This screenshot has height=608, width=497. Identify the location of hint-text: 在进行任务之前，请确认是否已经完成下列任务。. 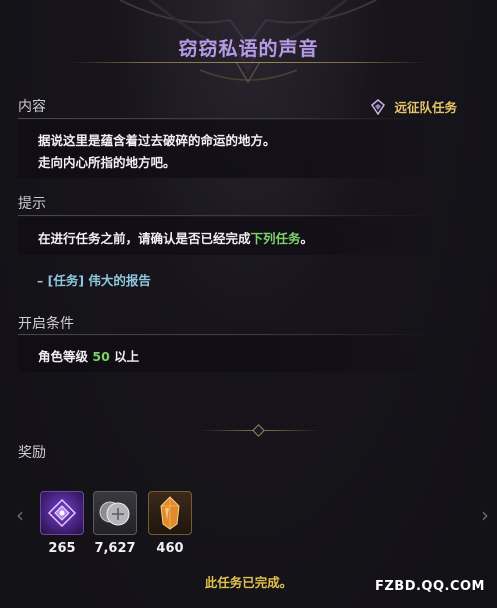
(175, 237).